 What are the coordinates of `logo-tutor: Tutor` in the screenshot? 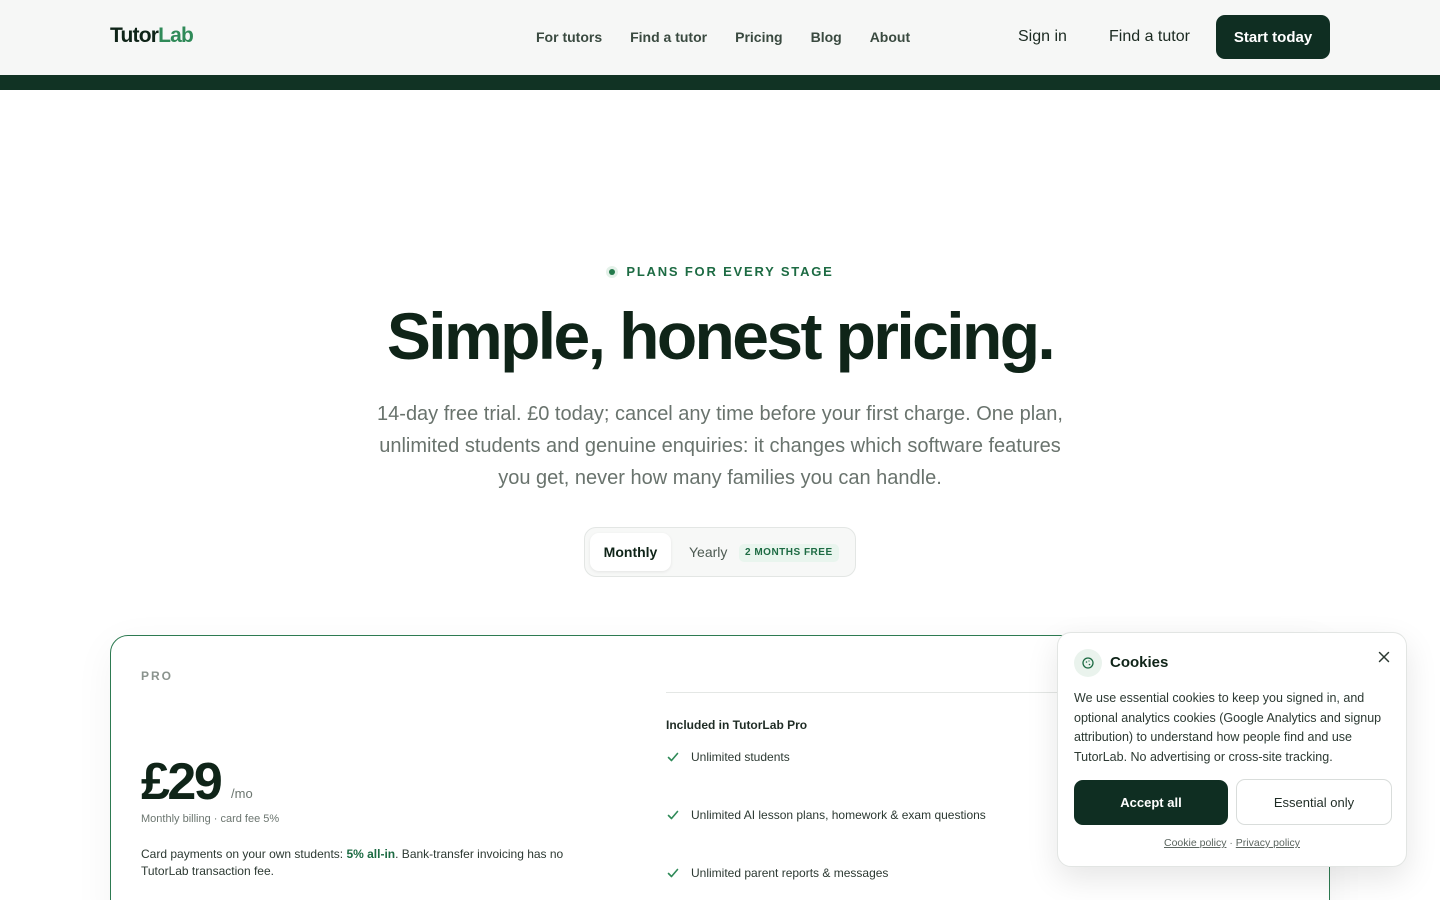 It's located at (134, 35).